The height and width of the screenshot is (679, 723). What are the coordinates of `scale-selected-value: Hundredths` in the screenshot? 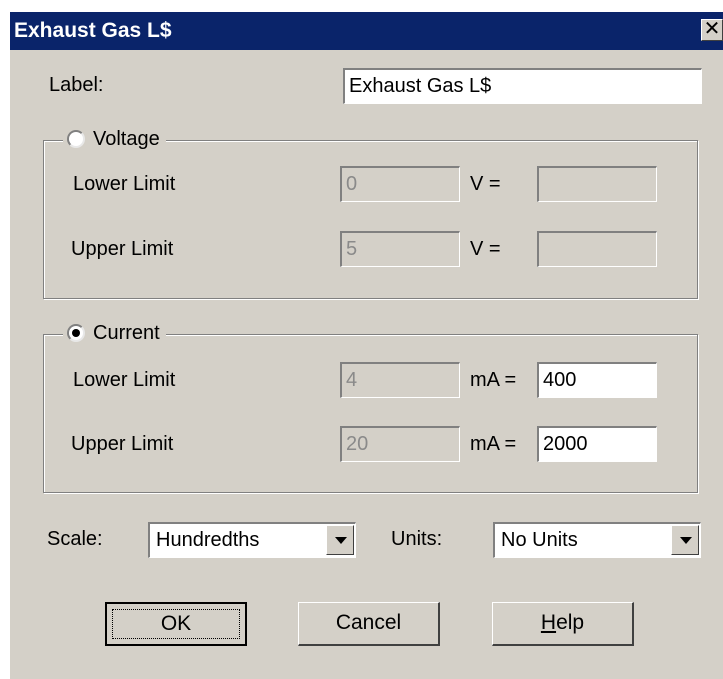 It's located at (208, 540).